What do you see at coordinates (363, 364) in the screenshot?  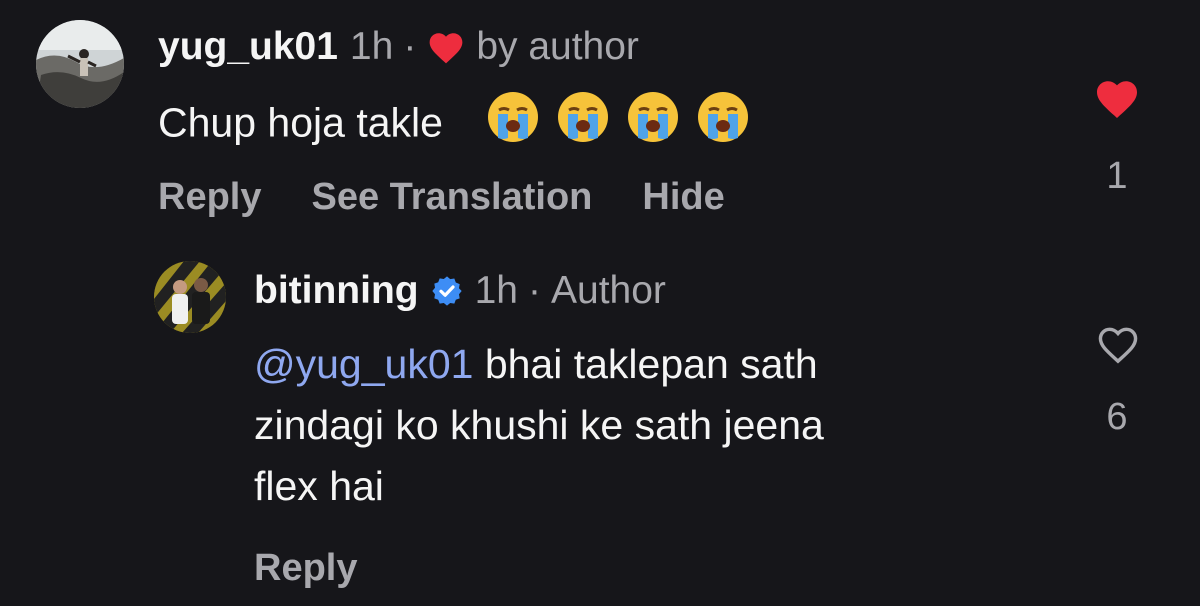 I see `mention-link: @yug_uk01` at bounding box center [363, 364].